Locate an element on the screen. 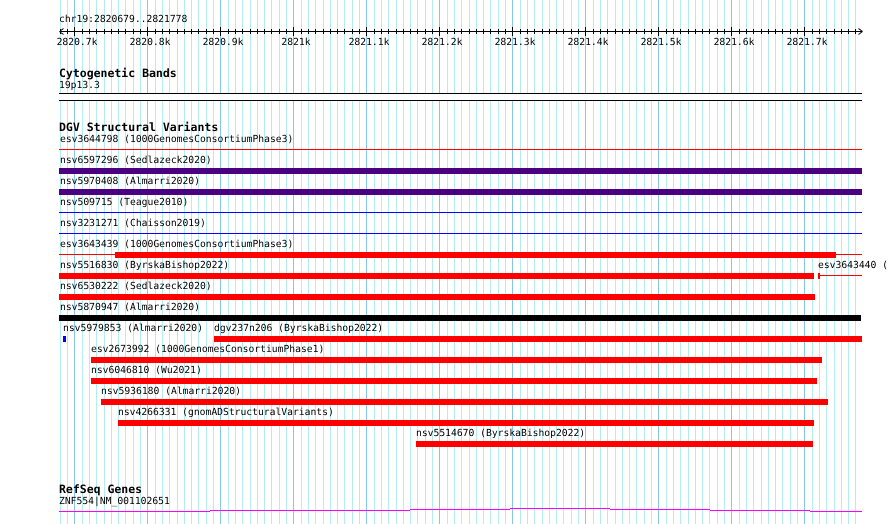 The width and height of the screenshot is (890, 524). tick-label: 2821.2k is located at coordinates (442, 42).